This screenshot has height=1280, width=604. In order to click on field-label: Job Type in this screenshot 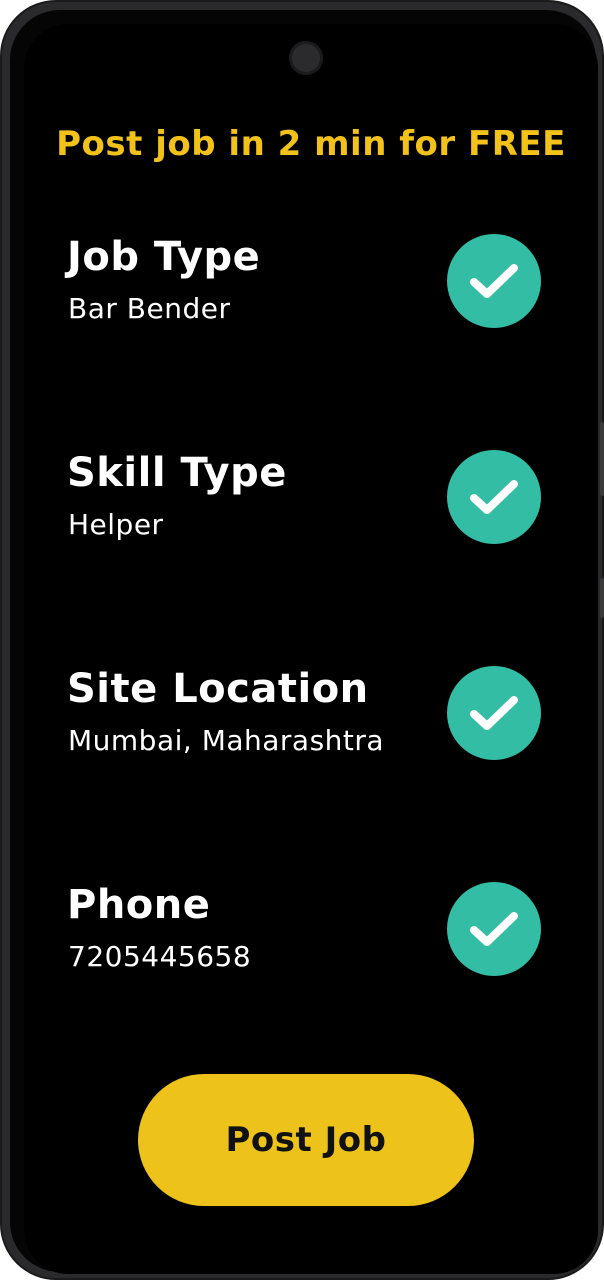, I will do `click(164, 257)`.